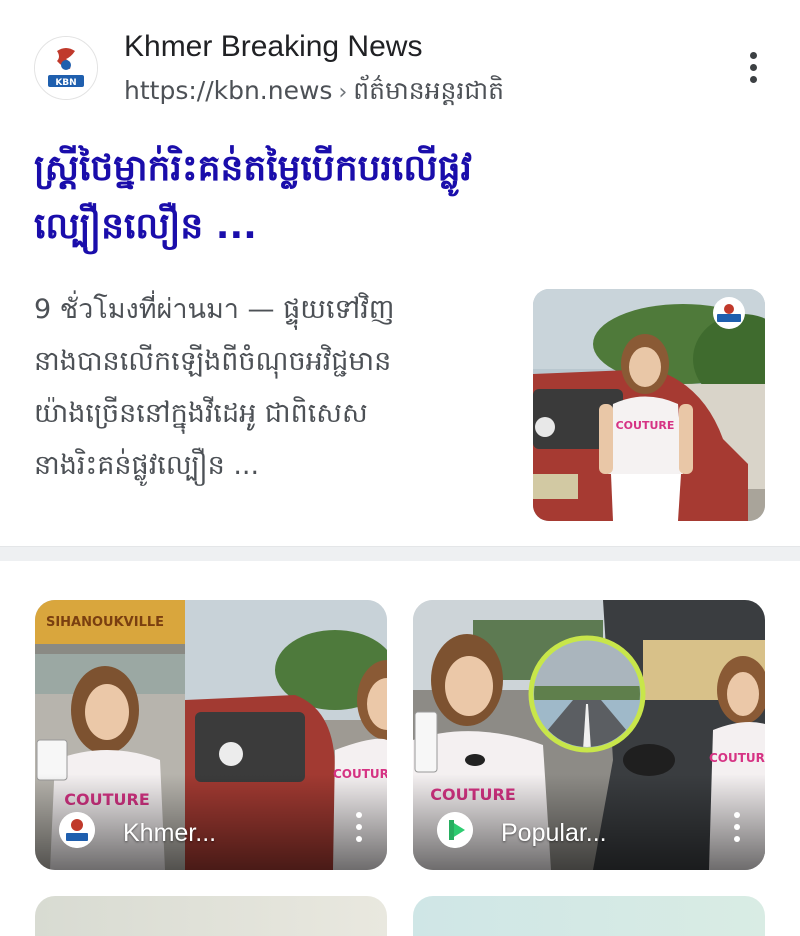 The height and width of the screenshot is (936, 800). I want to click on kbn-logo-text: KBN, so click(65, 83).